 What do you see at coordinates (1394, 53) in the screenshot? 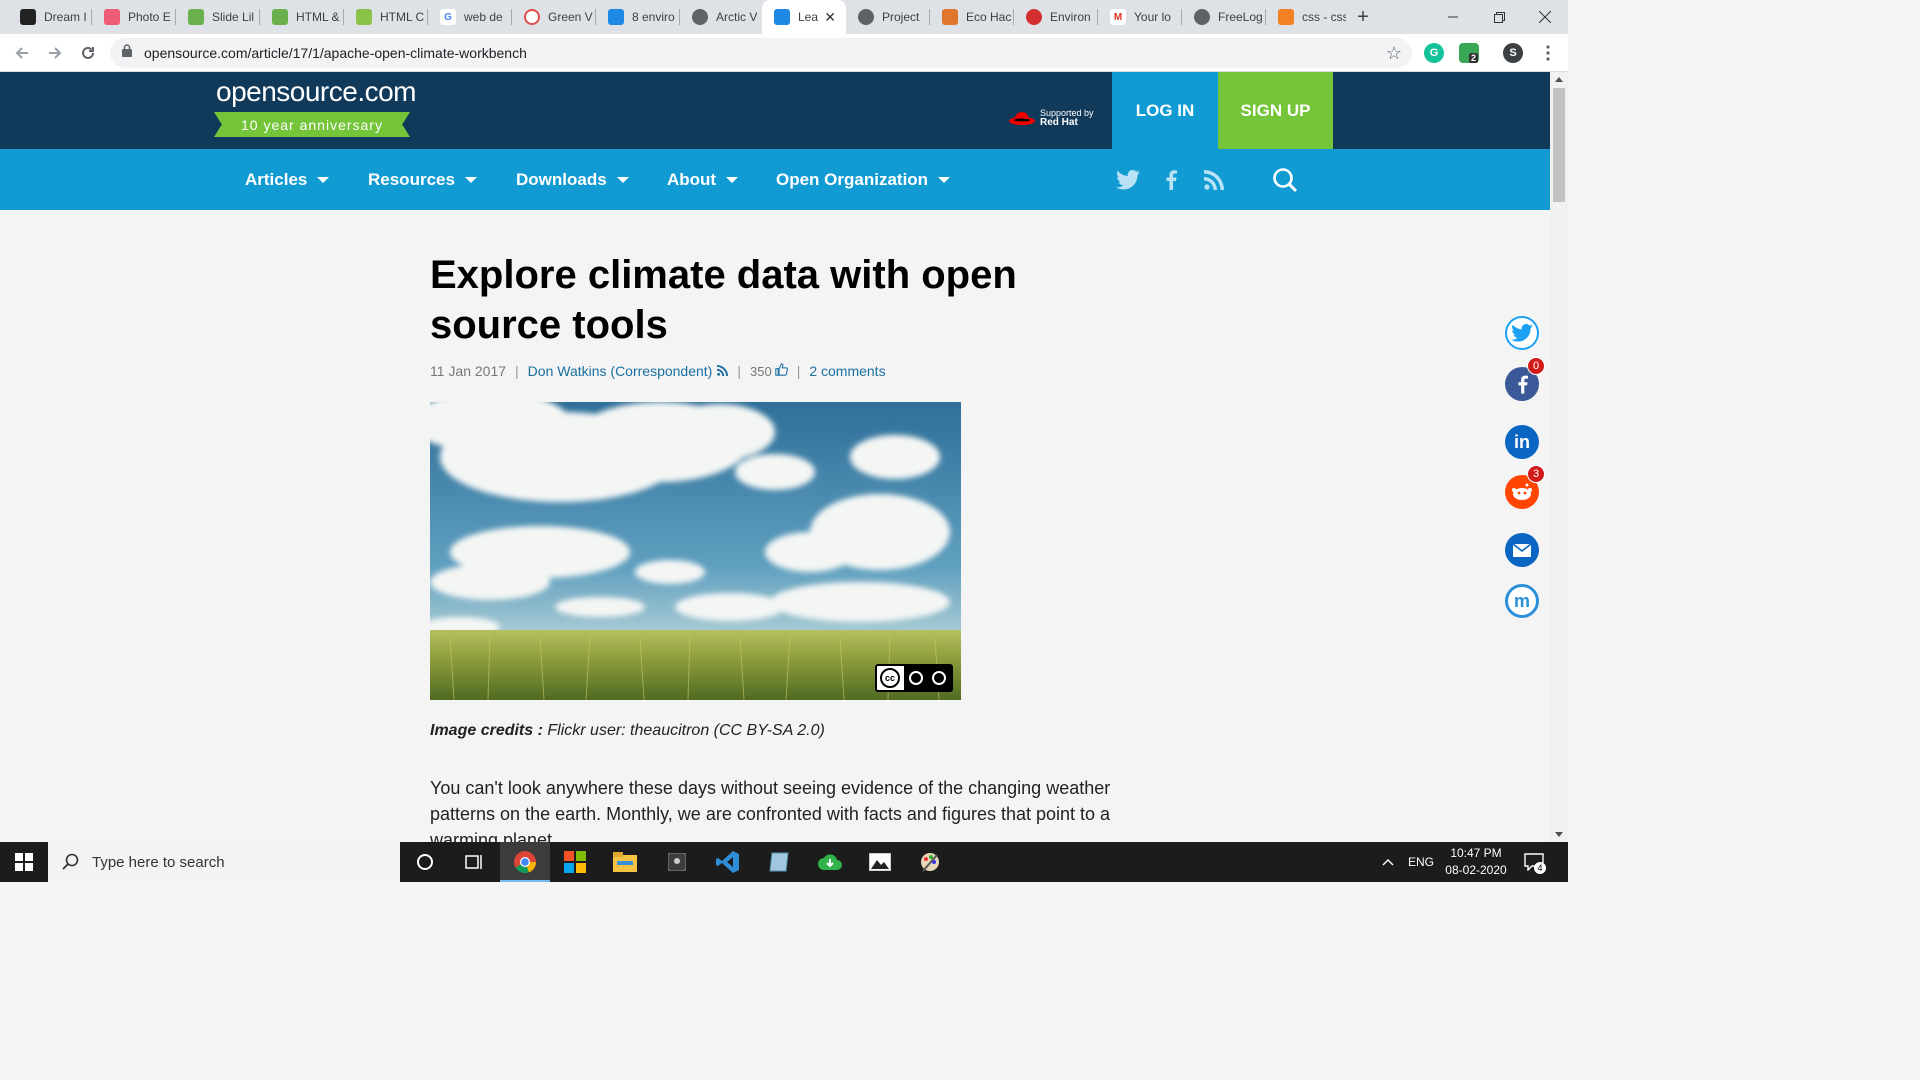
I see `bookmark-star-icon: ☆` at bounding box center [1394, 53].